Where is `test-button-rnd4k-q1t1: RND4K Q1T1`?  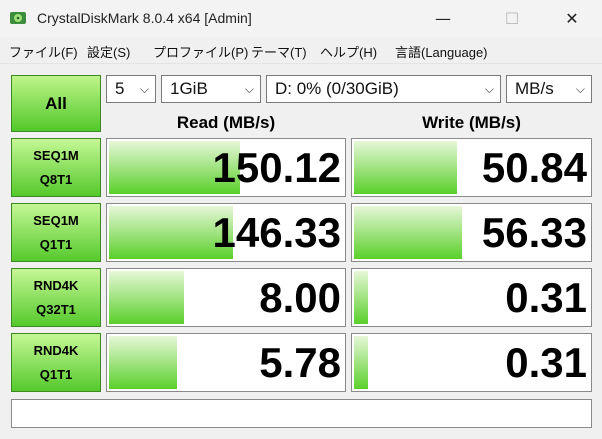 test-button-rnd4k-q1t1: RND4K Q1T1 is located at coordinates (56, 362).